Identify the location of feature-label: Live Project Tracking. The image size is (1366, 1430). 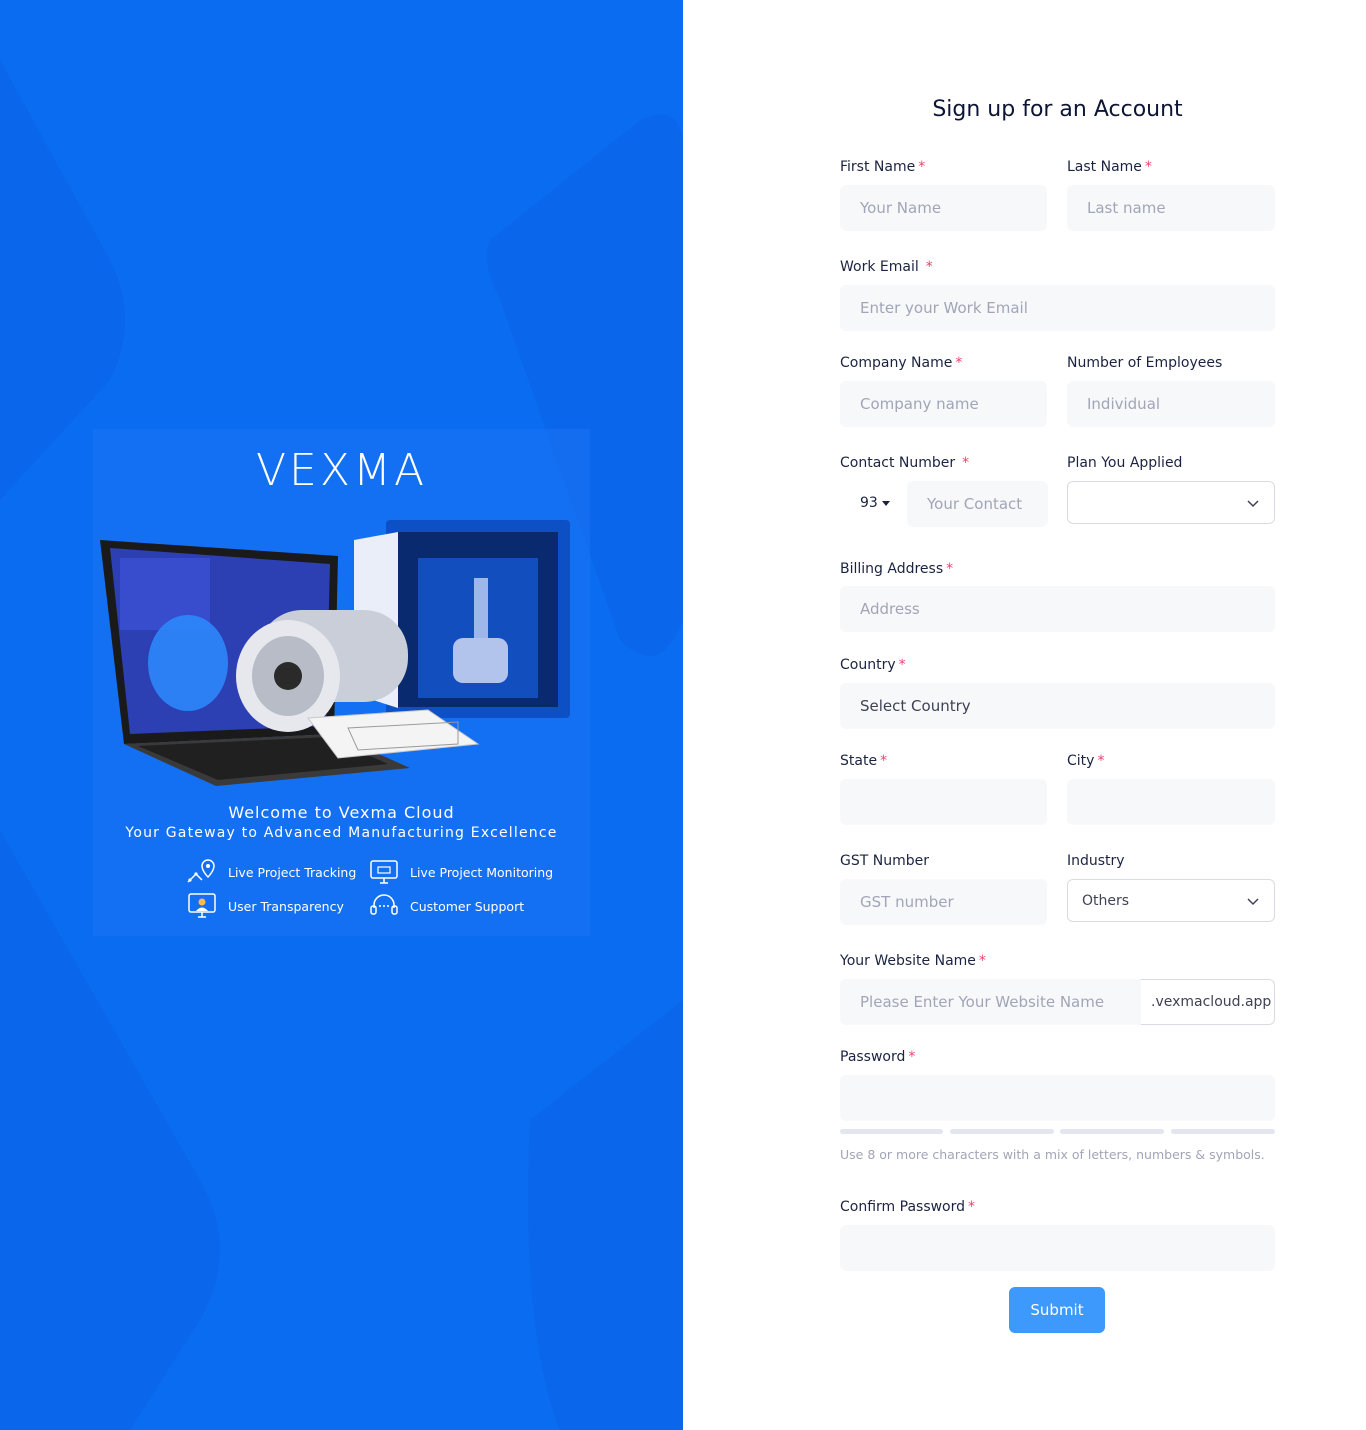
(292, 872).